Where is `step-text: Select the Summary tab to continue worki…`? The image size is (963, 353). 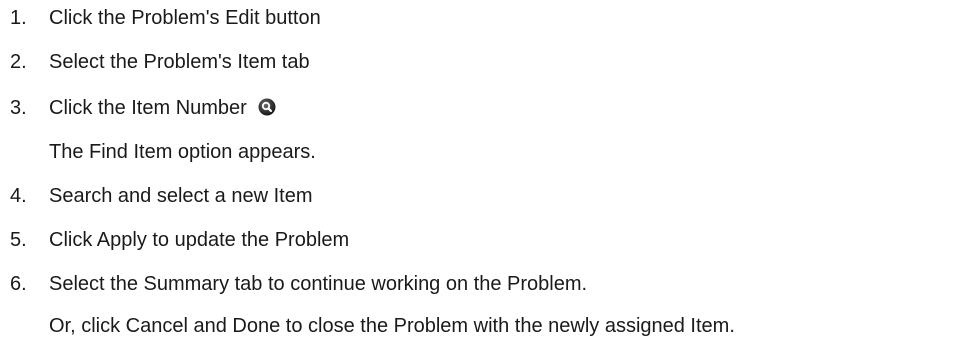
step-text: Select the Summary tab to continue worki… is located at coordinates (318, 284).